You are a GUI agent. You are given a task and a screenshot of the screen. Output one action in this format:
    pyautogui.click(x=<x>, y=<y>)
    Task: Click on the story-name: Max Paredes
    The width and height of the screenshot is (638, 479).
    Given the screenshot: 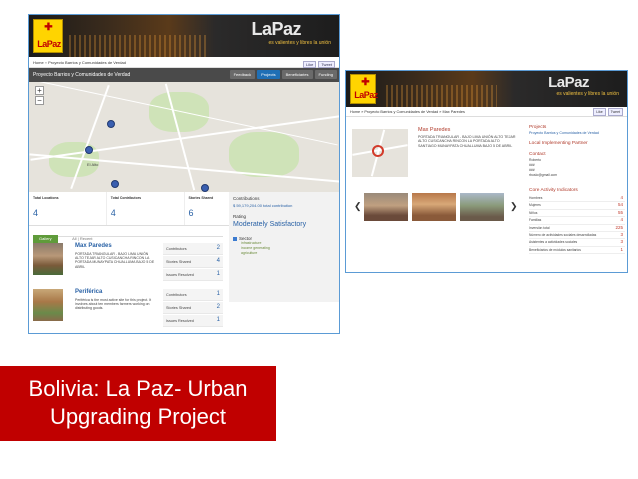 What is the action you would take?
    pyautogui.click(x=93, y=246)
    